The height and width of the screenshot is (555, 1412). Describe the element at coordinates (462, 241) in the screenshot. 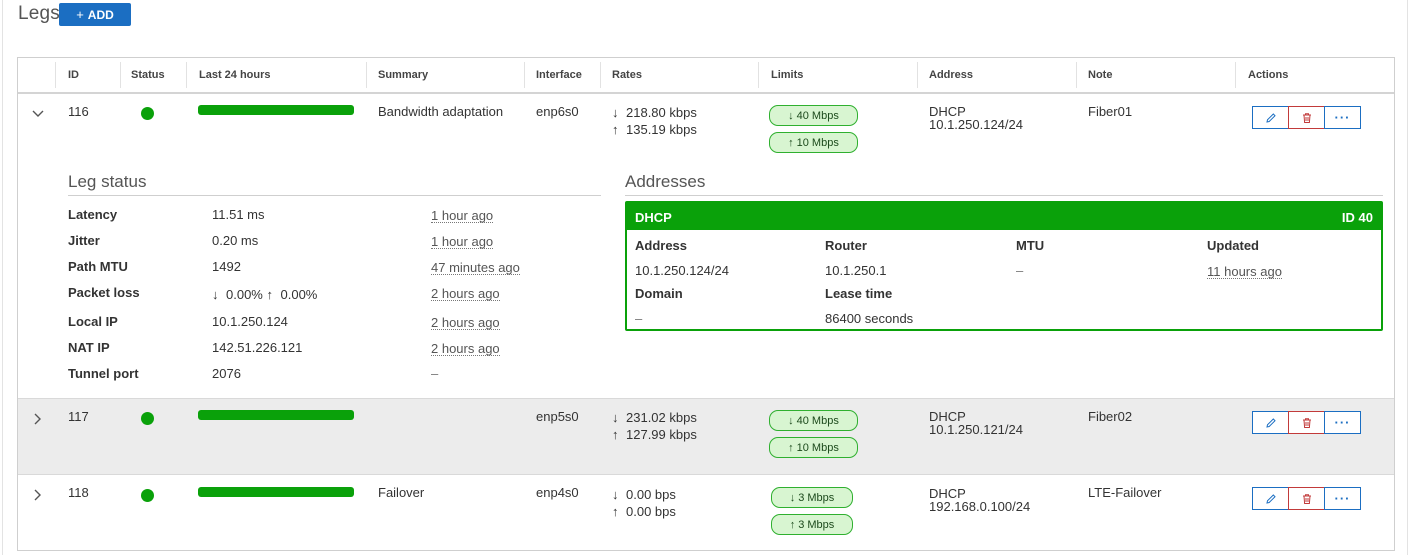

I see `leg-status-time: 1 hour ago` at that location.